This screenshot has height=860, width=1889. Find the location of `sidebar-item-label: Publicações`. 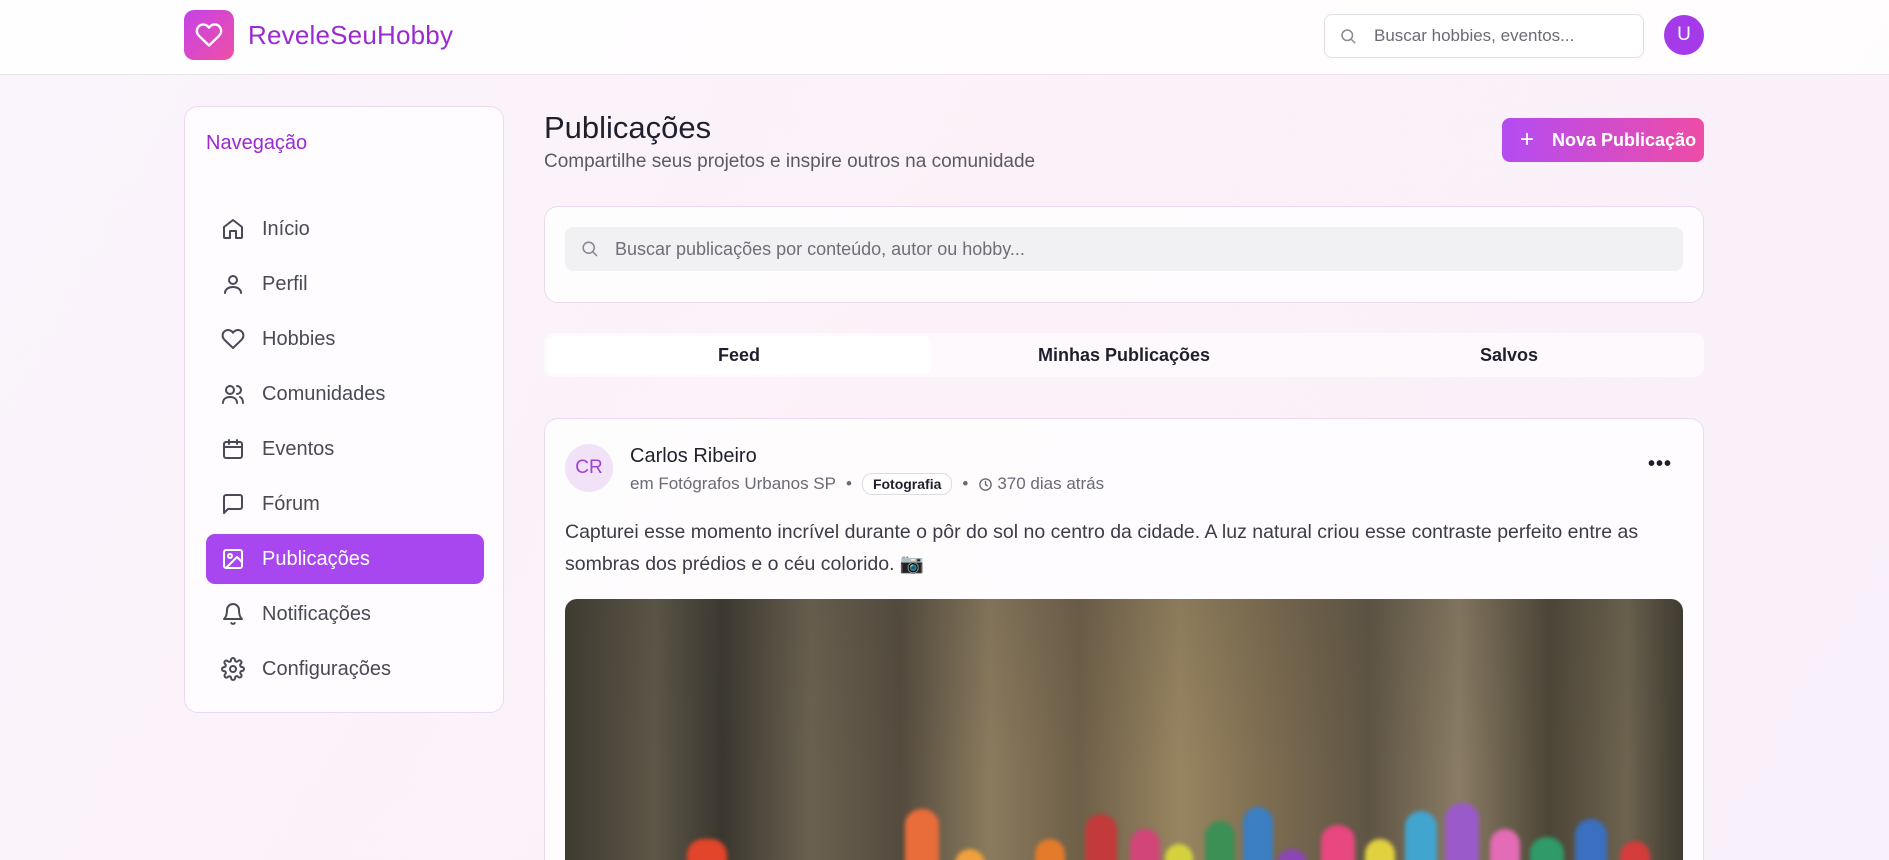

sidebar-item-label: Publicações is located at coordinates (316, 558).